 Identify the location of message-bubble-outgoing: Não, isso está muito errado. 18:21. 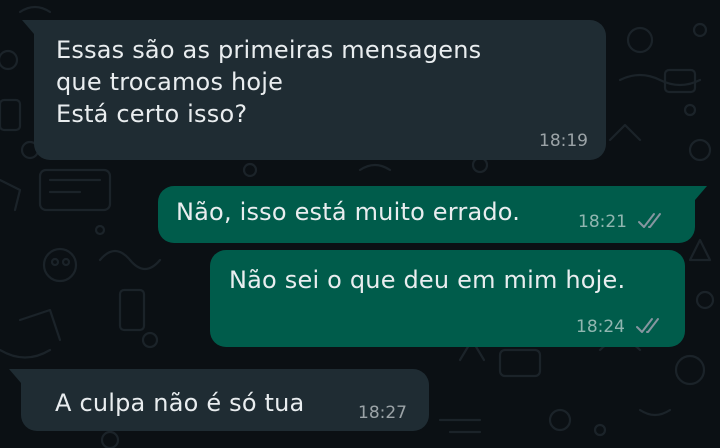
(432, 214).